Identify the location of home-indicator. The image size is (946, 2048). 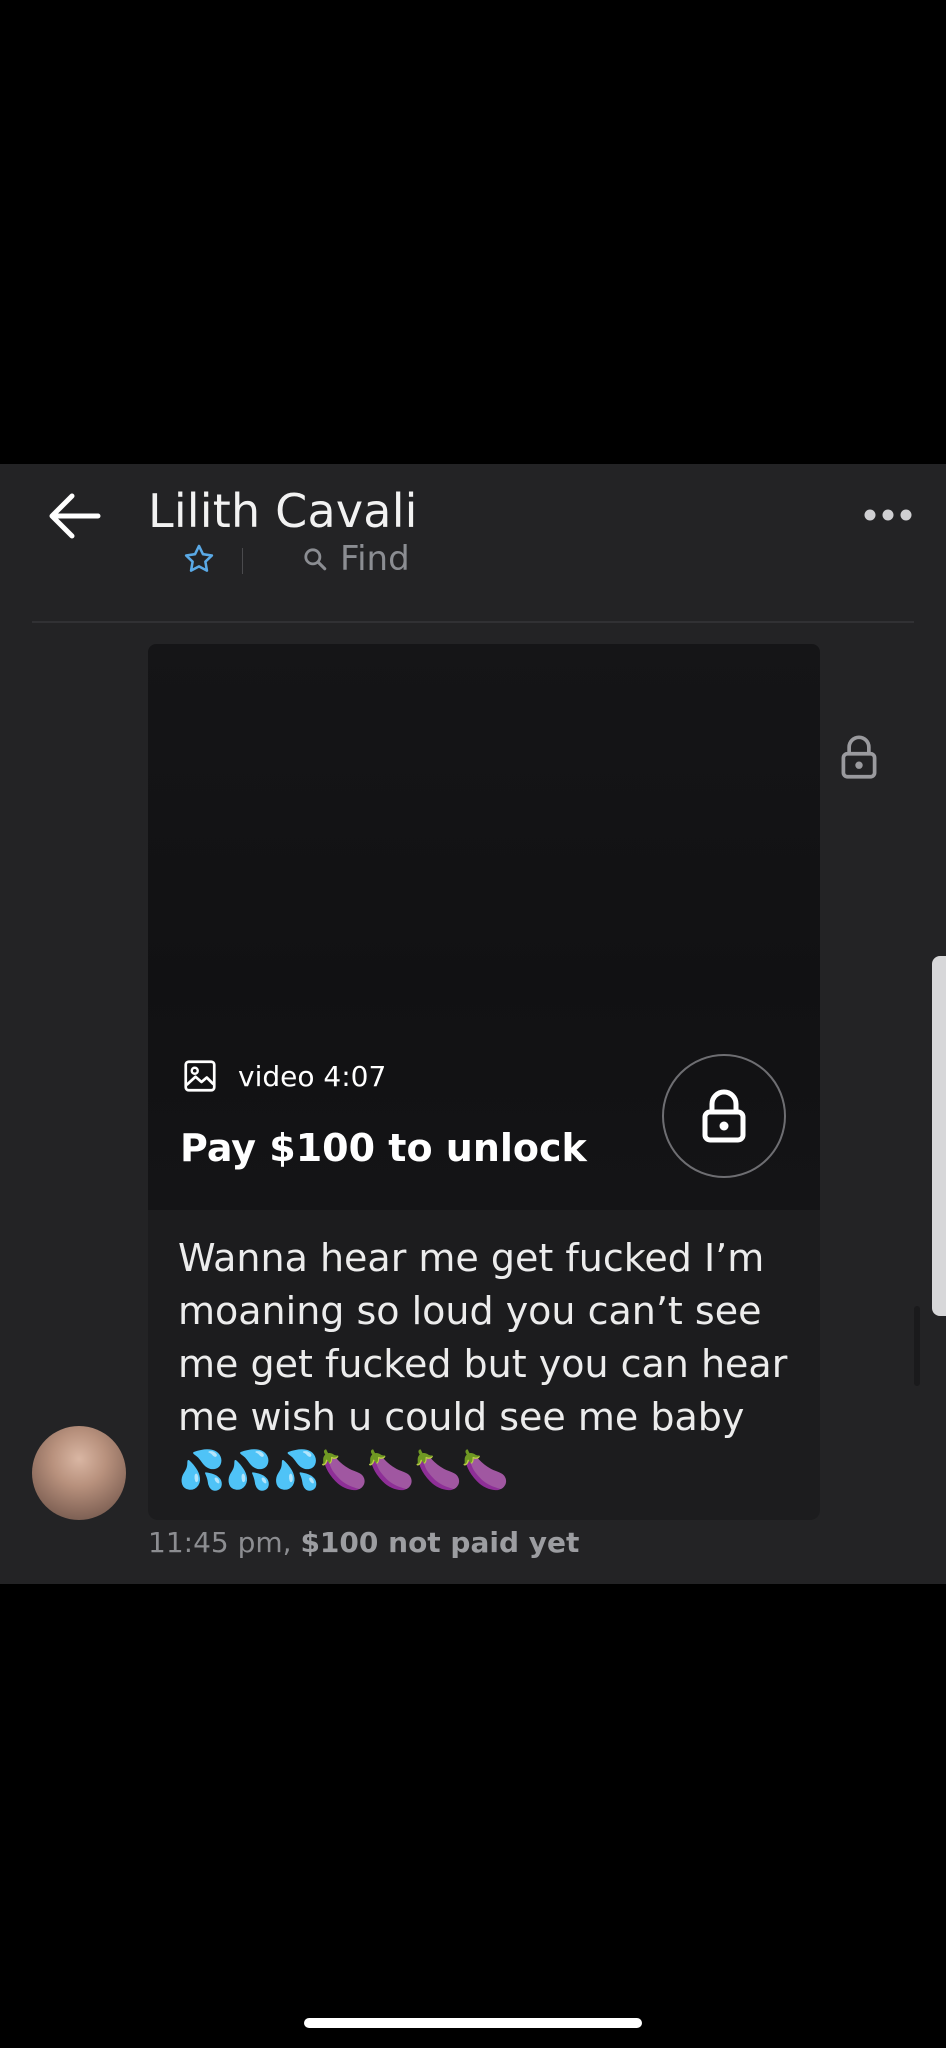
(473, 2023).